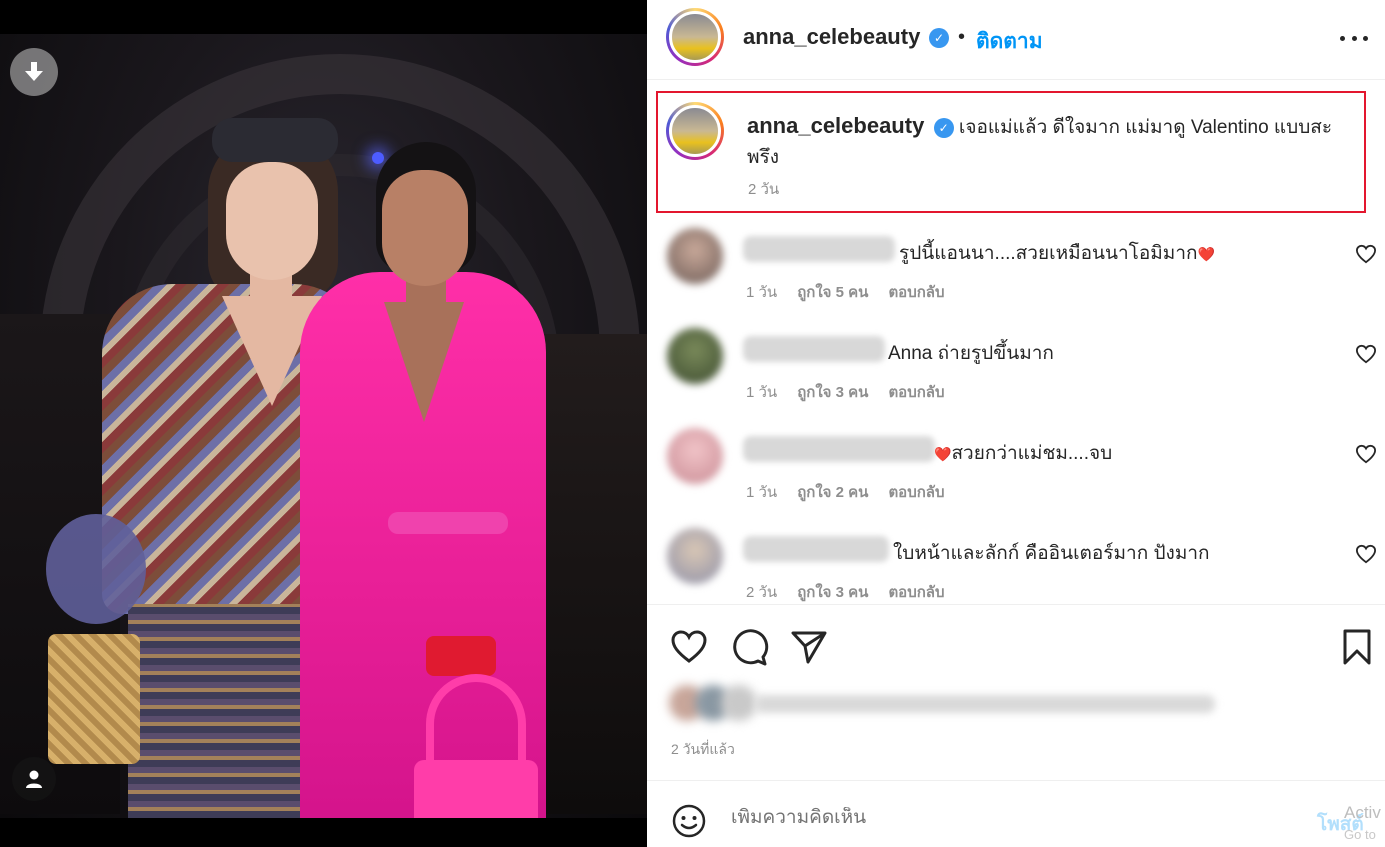 This screenshot has height=847, width=1385. Describe the element at coordinates (448, 523) in the screenshot. I see `person-right-coat-belt` at that location.